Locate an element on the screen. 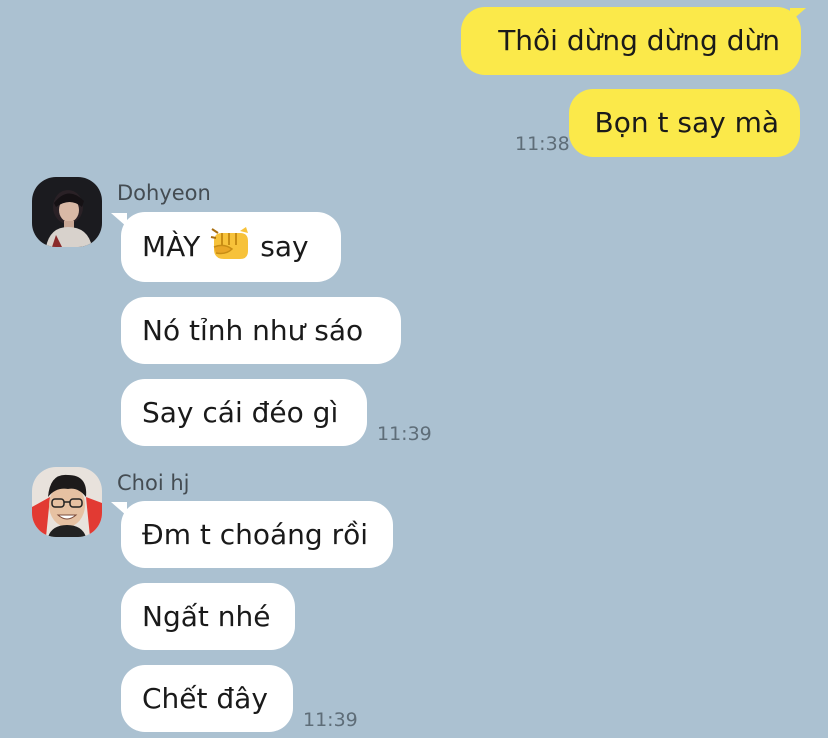 The height and width of the screenshot is (738, 828). message-timestamp: 11:38 is located at coordinates (542, 144).